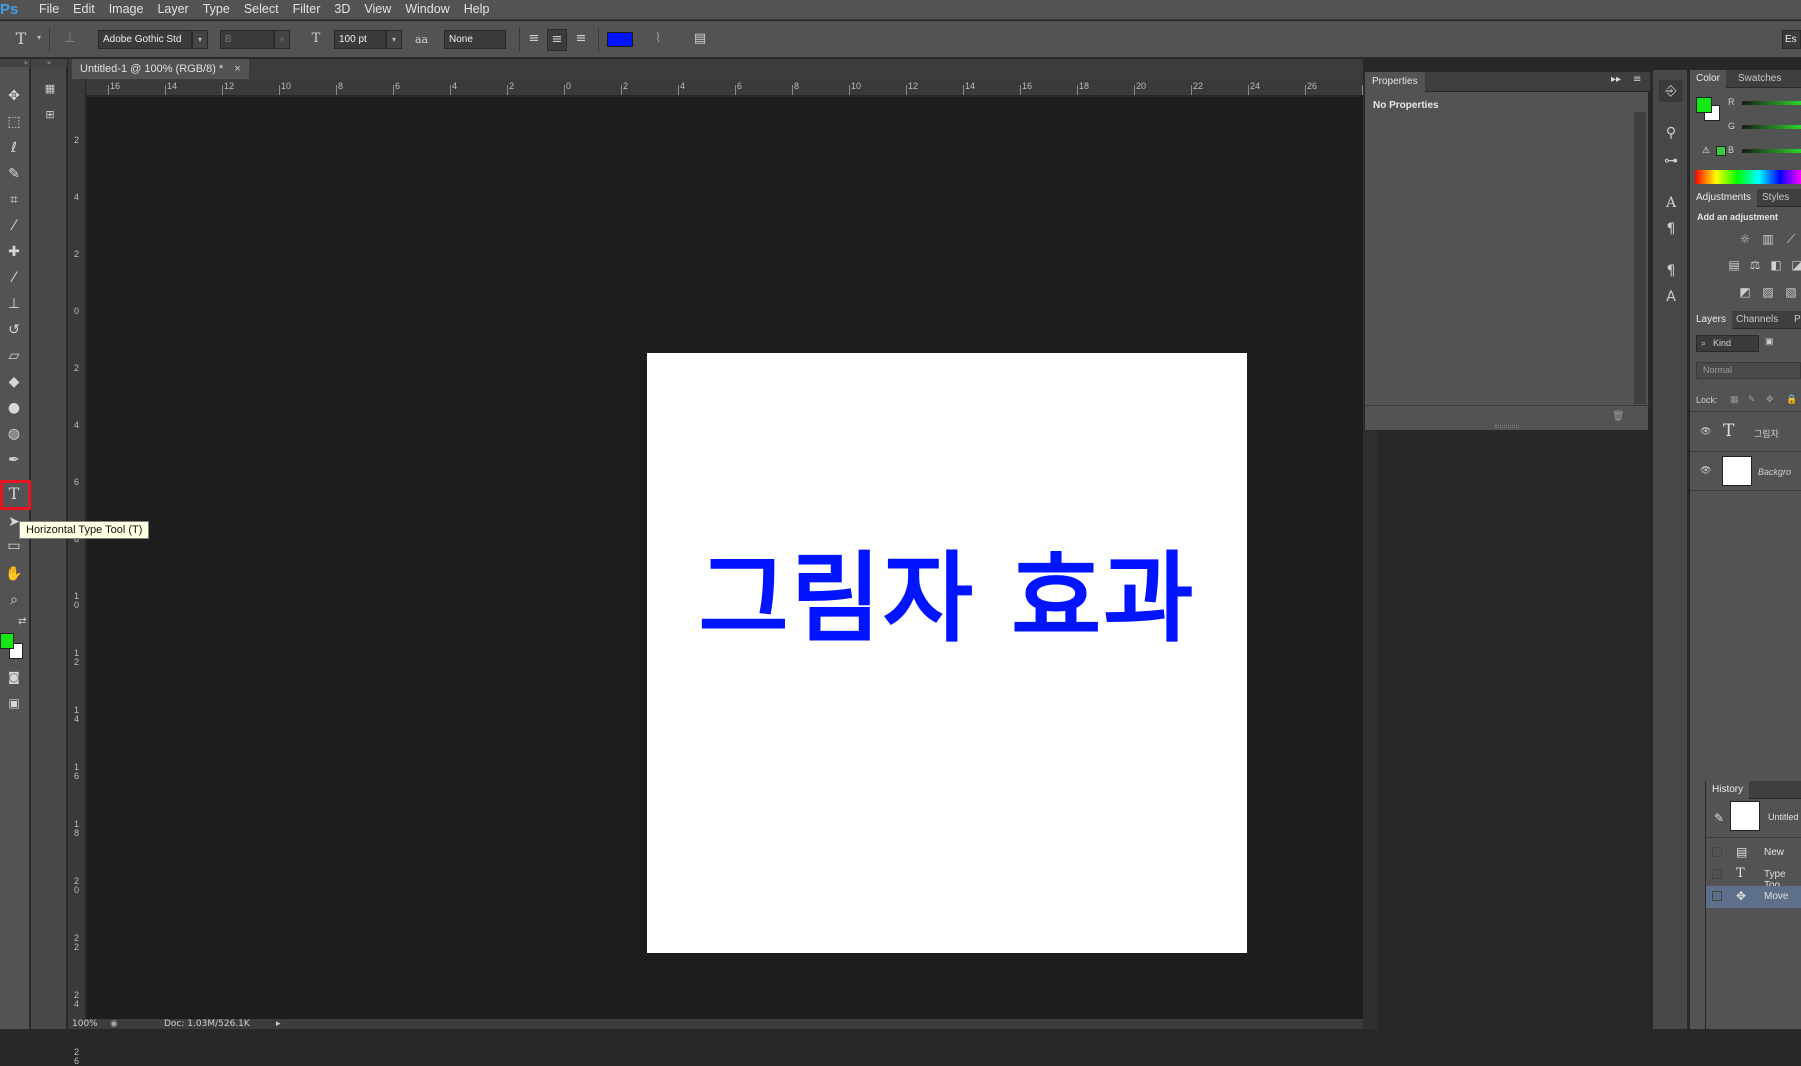 This screenshot has width=1801, height=1066. I want to click on layer-row-background: 👁 Backgro, so click(1745, 472).